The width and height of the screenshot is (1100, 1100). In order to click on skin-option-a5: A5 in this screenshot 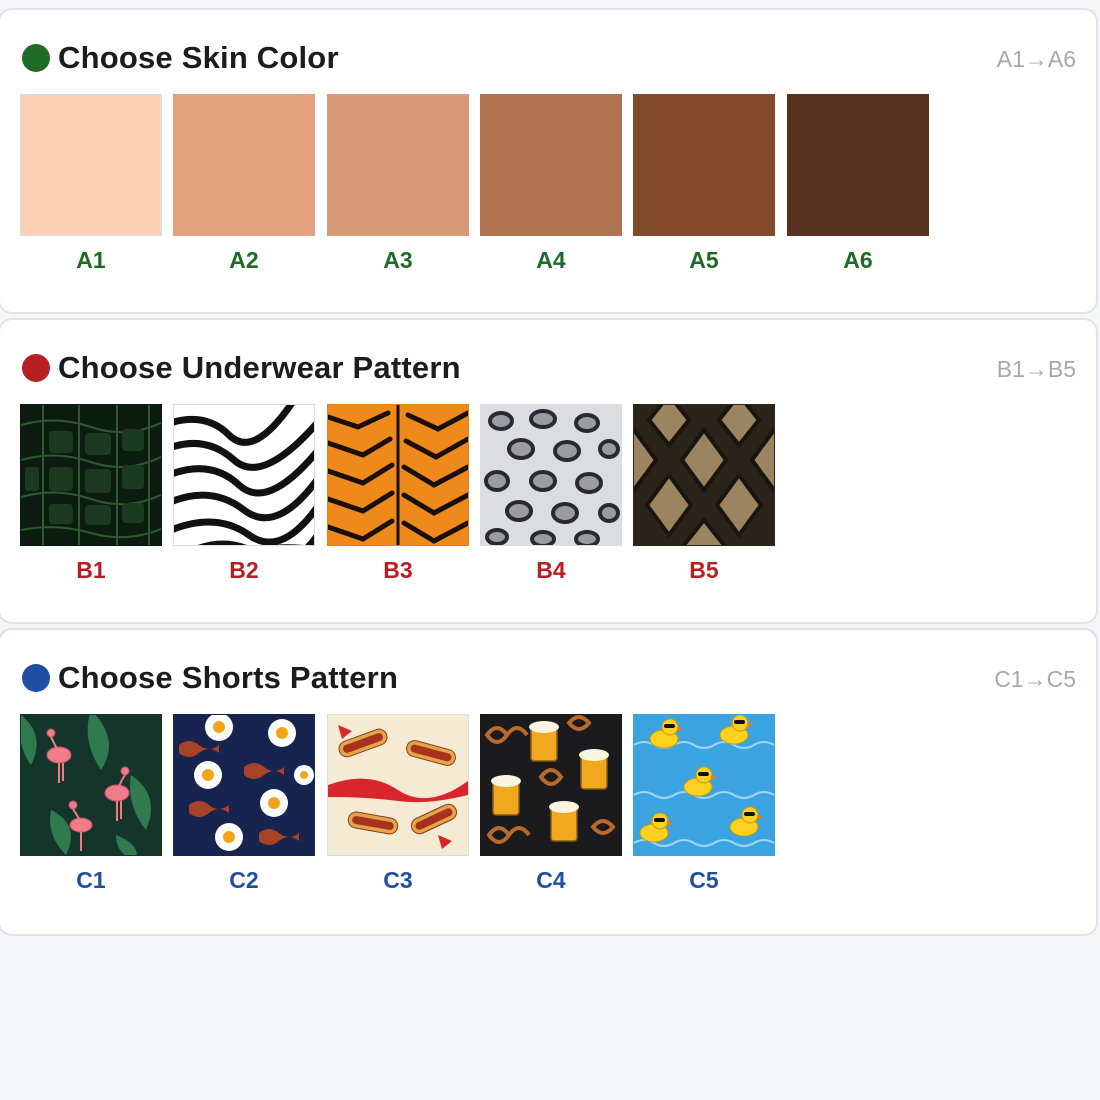, I will do `click(704, 184)`.